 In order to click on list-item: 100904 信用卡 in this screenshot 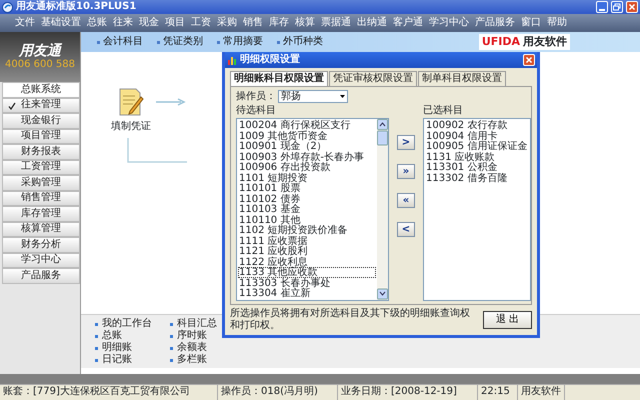, I will do `click(477, 135)`.